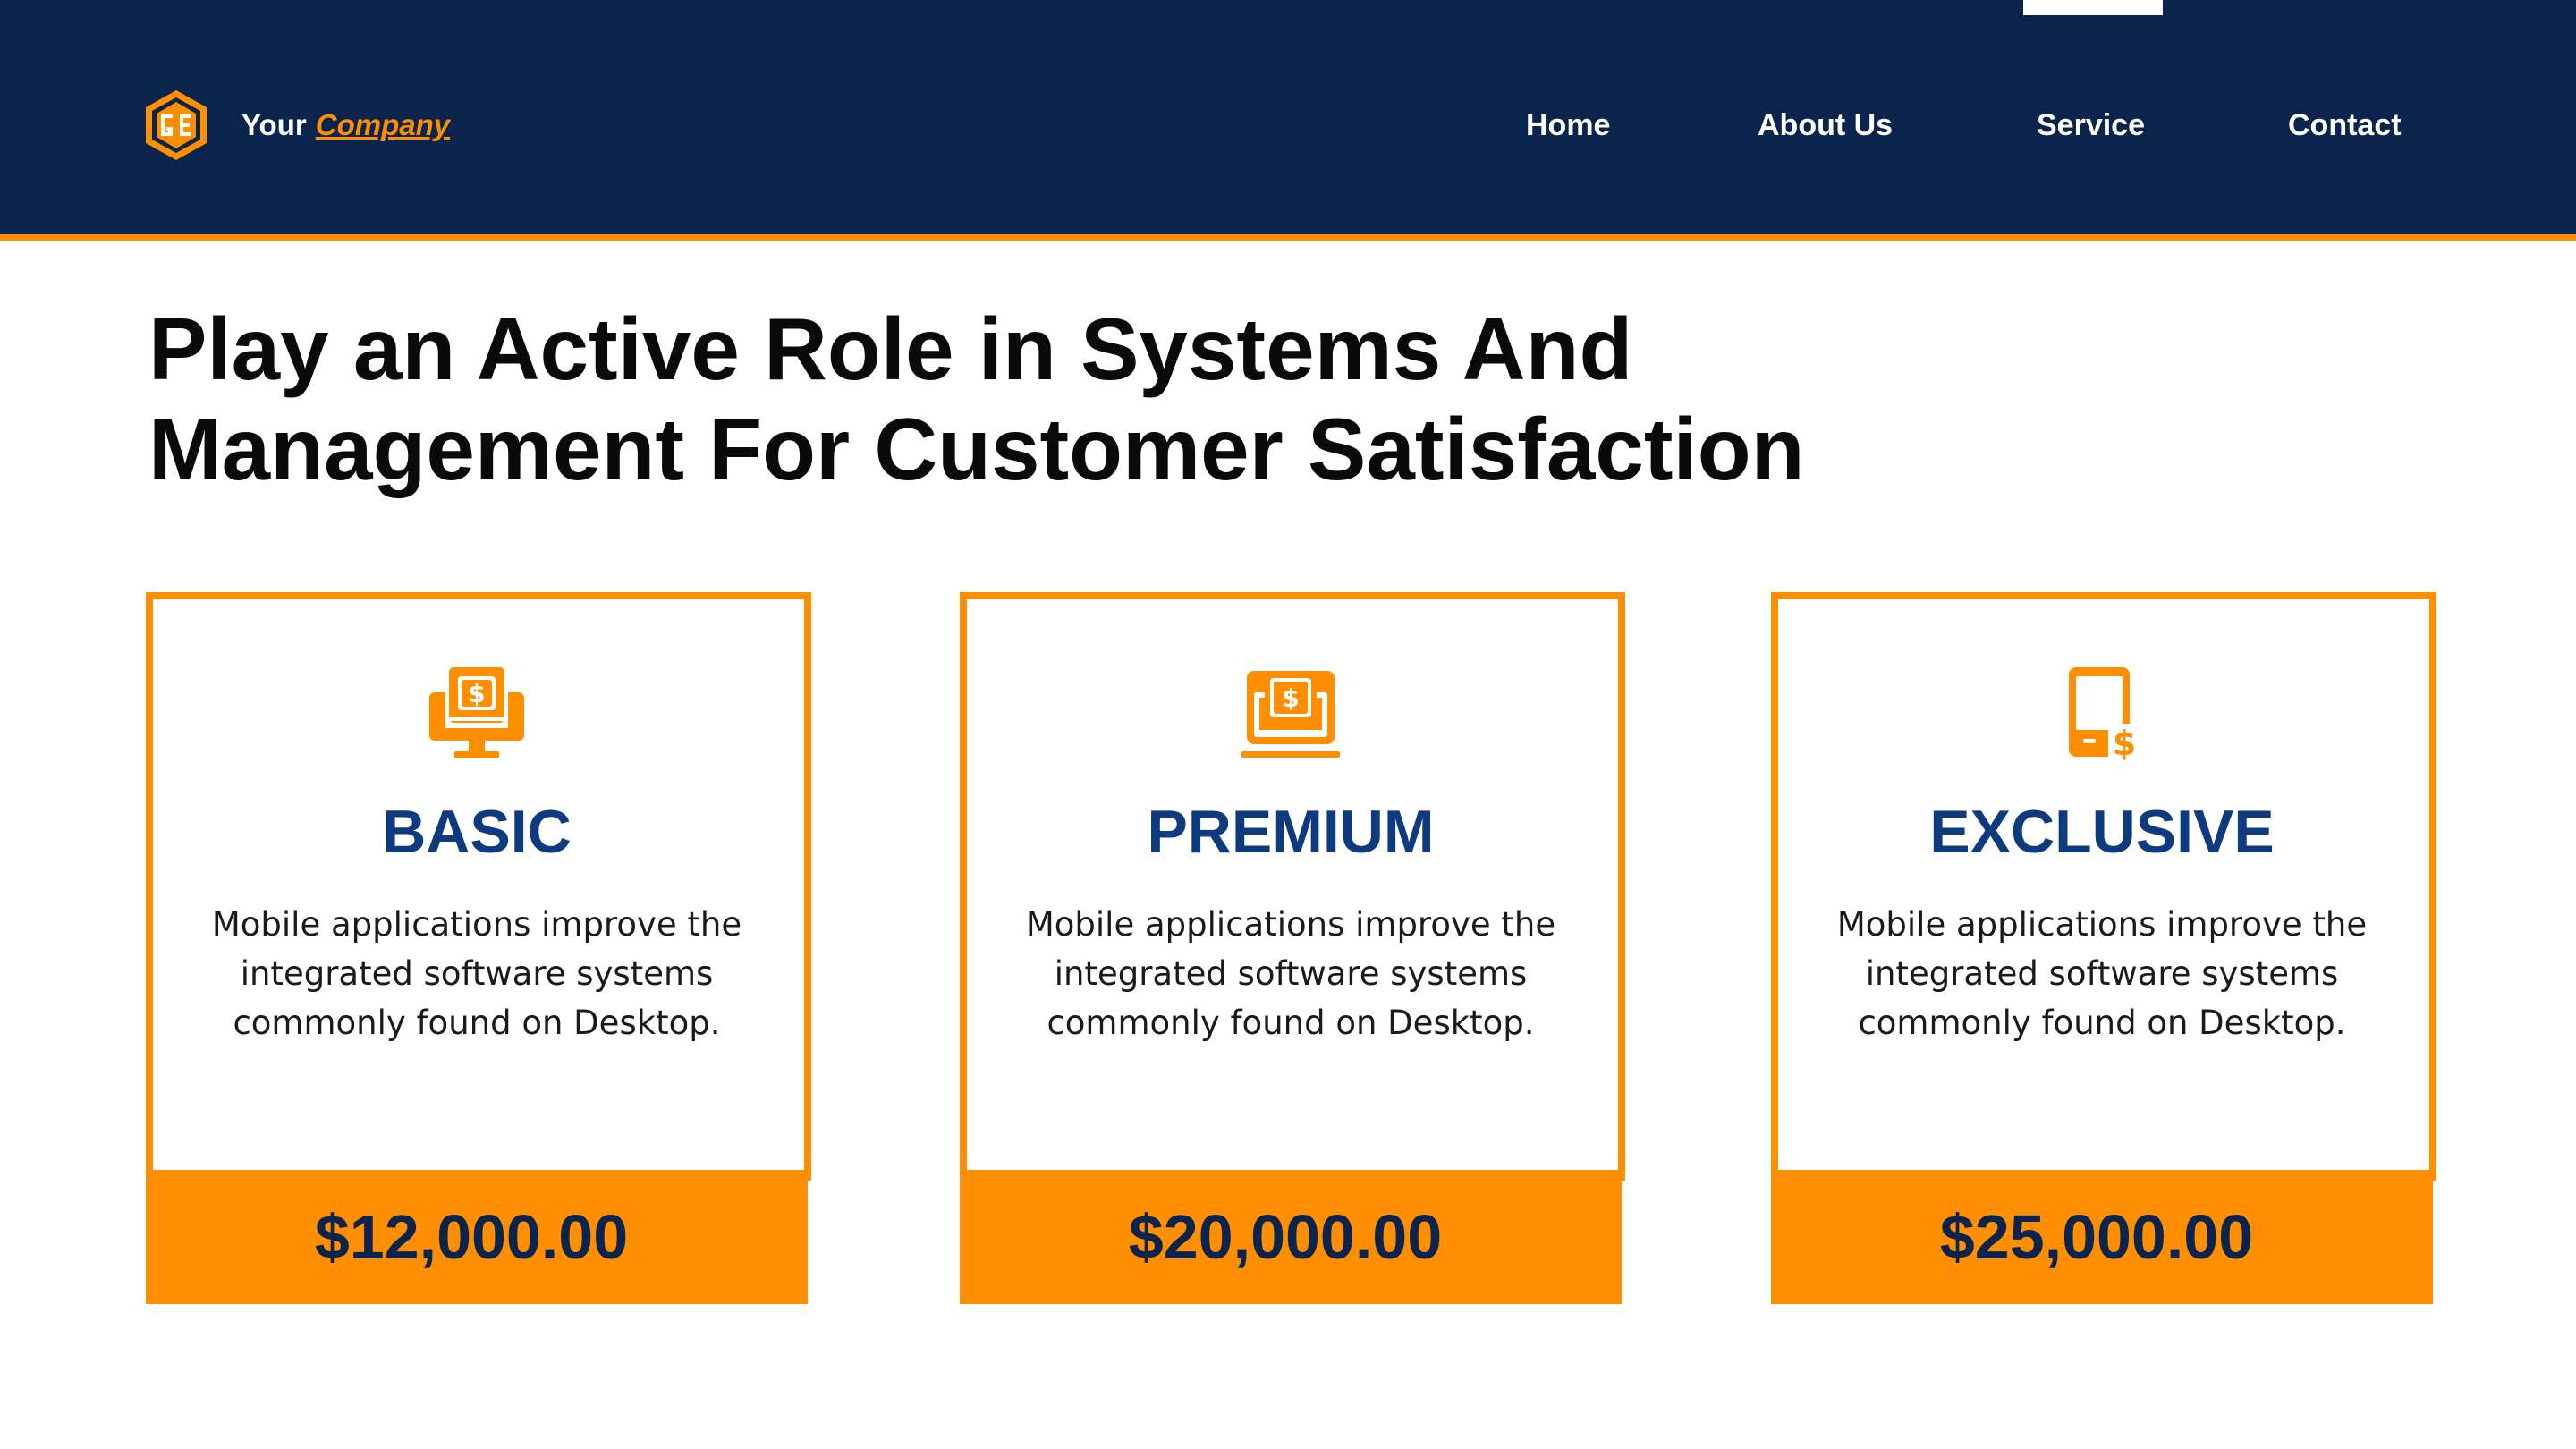 Image resolution: width=2576 pixels, height=1449 pixels. Describe the element at coordinates (1288, 237) in the screenshot. I see `header-accent-line` at that location.